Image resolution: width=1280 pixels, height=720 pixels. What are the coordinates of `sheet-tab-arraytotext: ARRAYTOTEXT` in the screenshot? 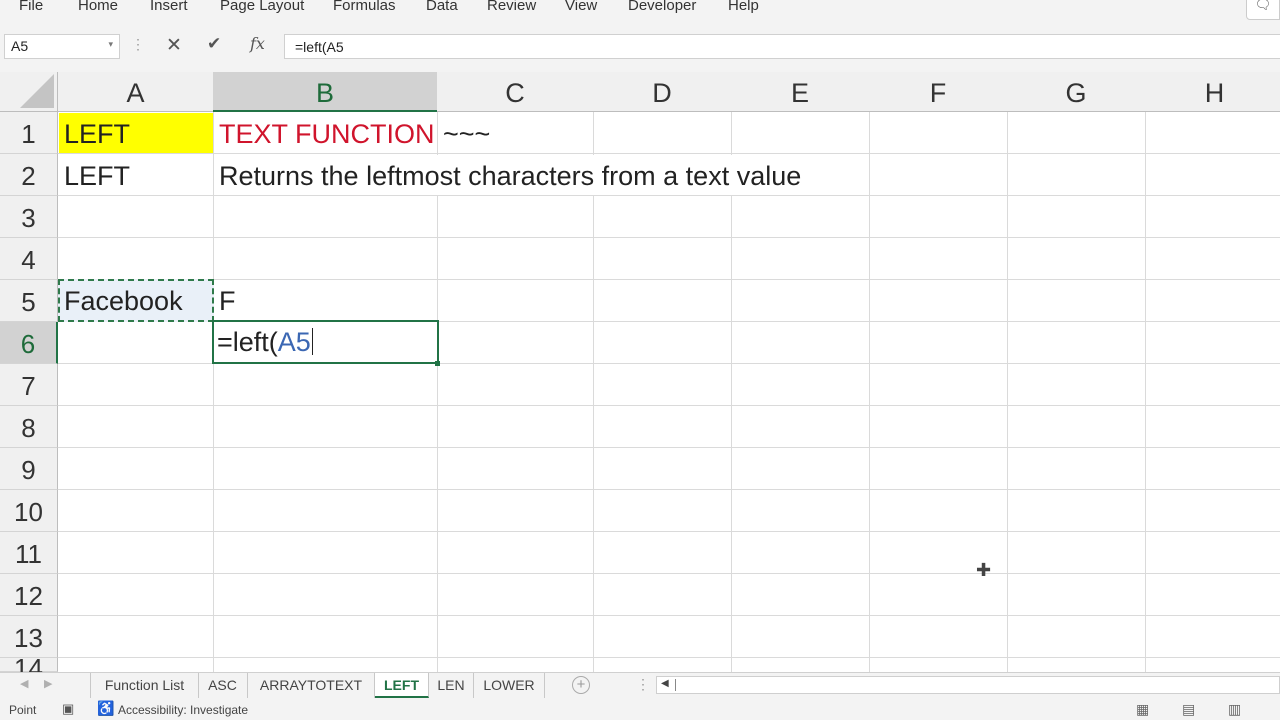 It's located at (311, 685).